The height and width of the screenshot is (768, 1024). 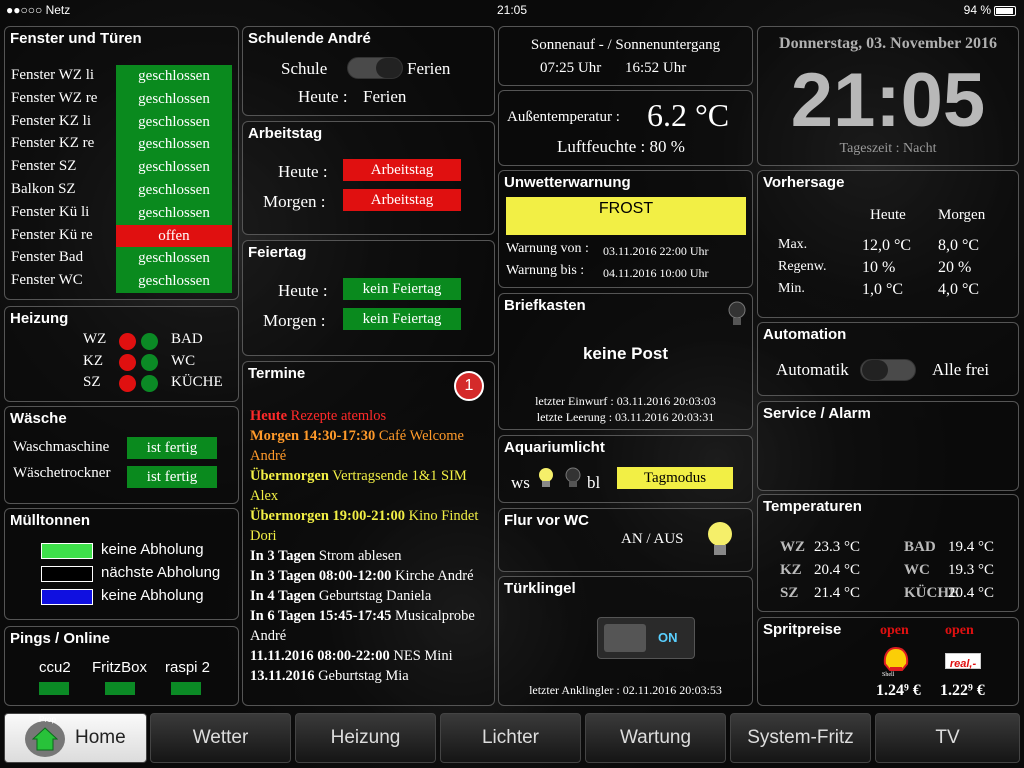 I want to click on termin-item: Übermorgen Vertragsende 1&1 SIM Alex, so click(x=370, y=486).